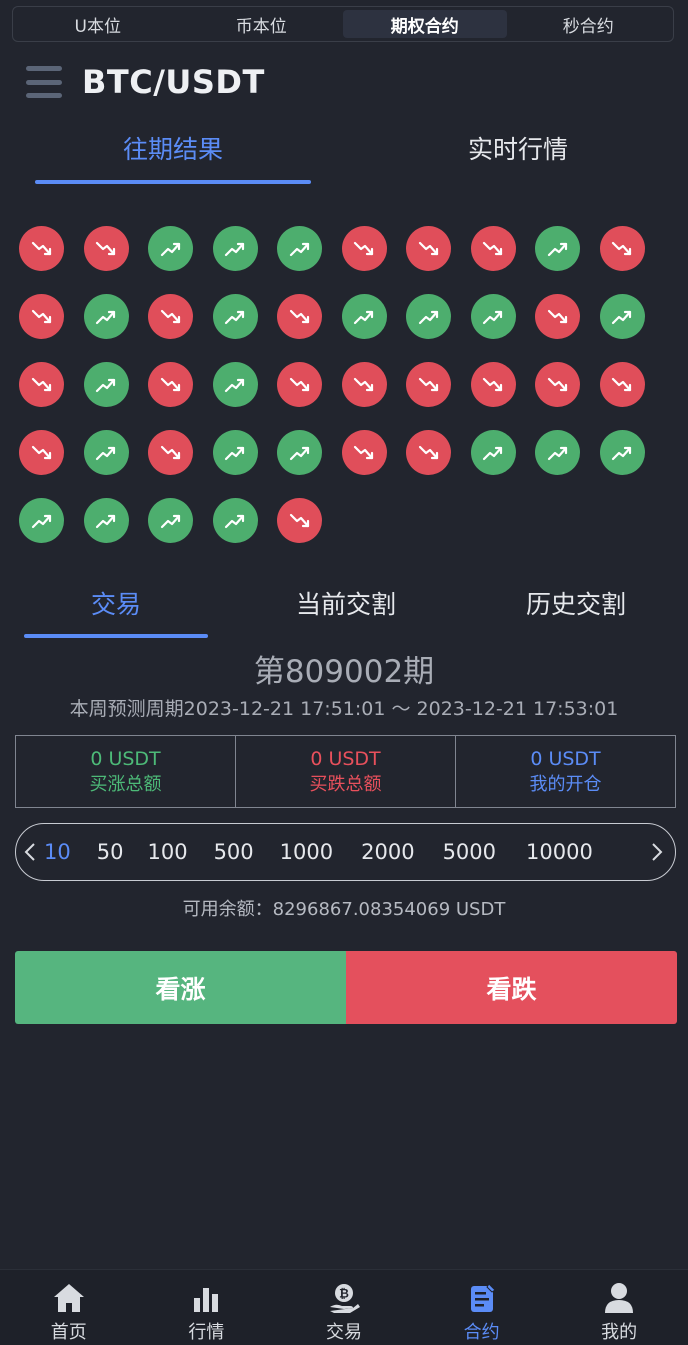  I want to click on amount-options: 10 50 100 500 1000 2000 5000 10000, so click(343, 852).